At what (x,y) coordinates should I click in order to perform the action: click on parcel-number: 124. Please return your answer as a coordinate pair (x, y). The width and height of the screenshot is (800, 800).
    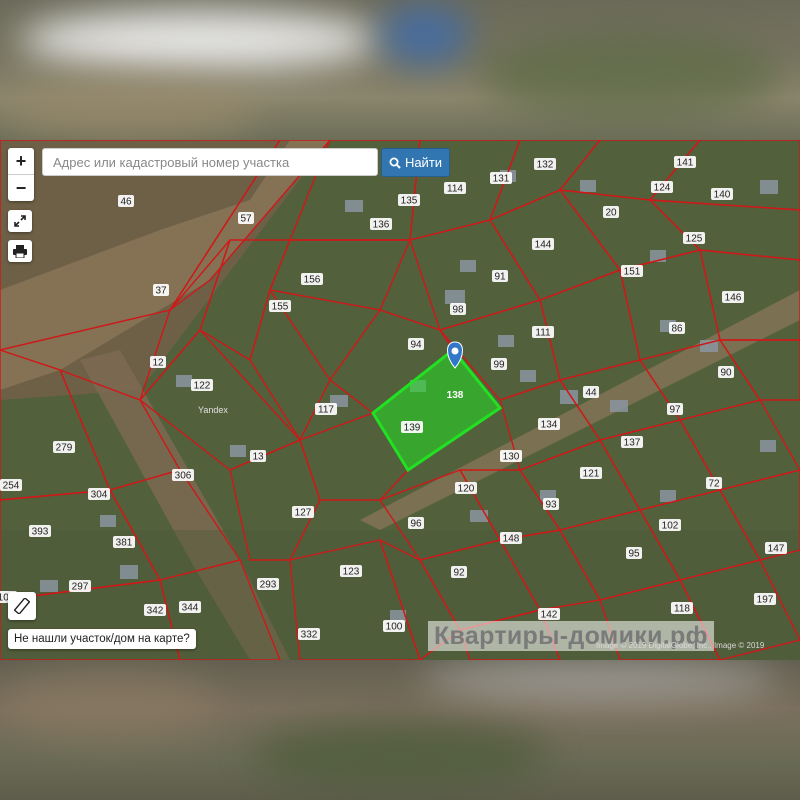
    Looking at the image, I should click on (662, 188).